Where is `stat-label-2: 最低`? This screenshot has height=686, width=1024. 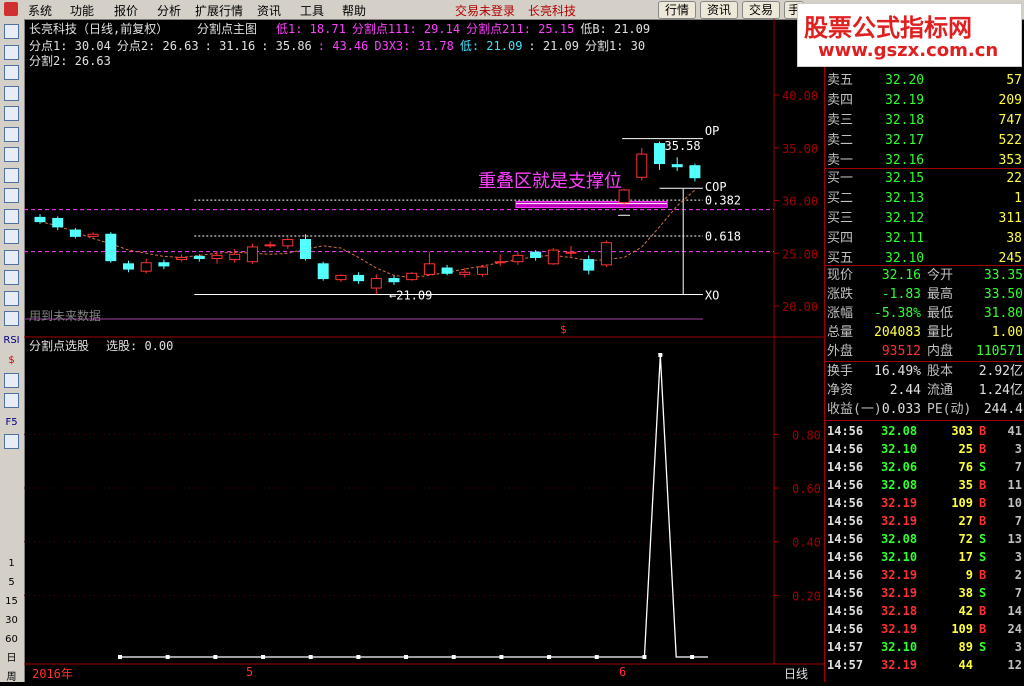
stat-label-2: 最低 is located at coordinates (940, 313).